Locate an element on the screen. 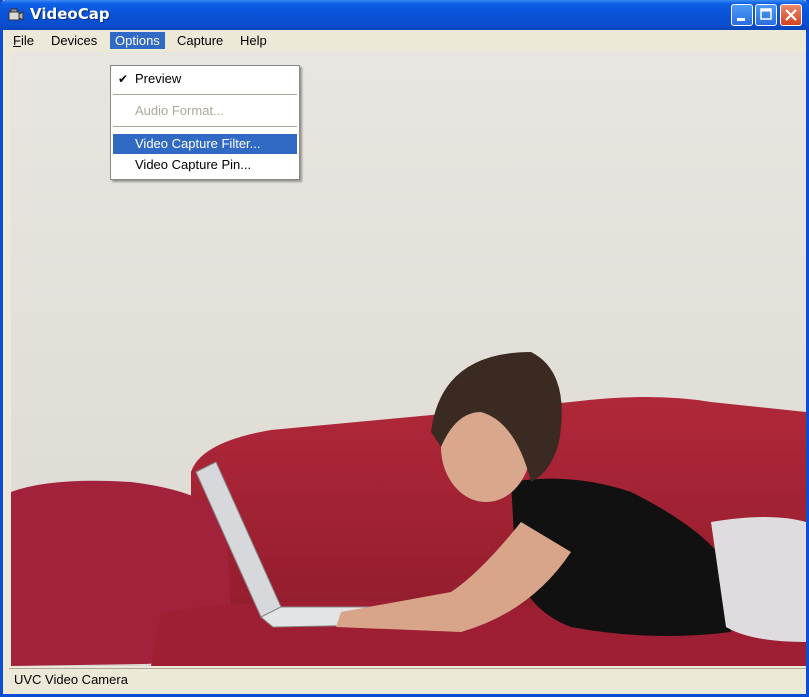 Image resolution: width=809 pixels, height=697 pixels. close-button is located at coordinates (791, 15).